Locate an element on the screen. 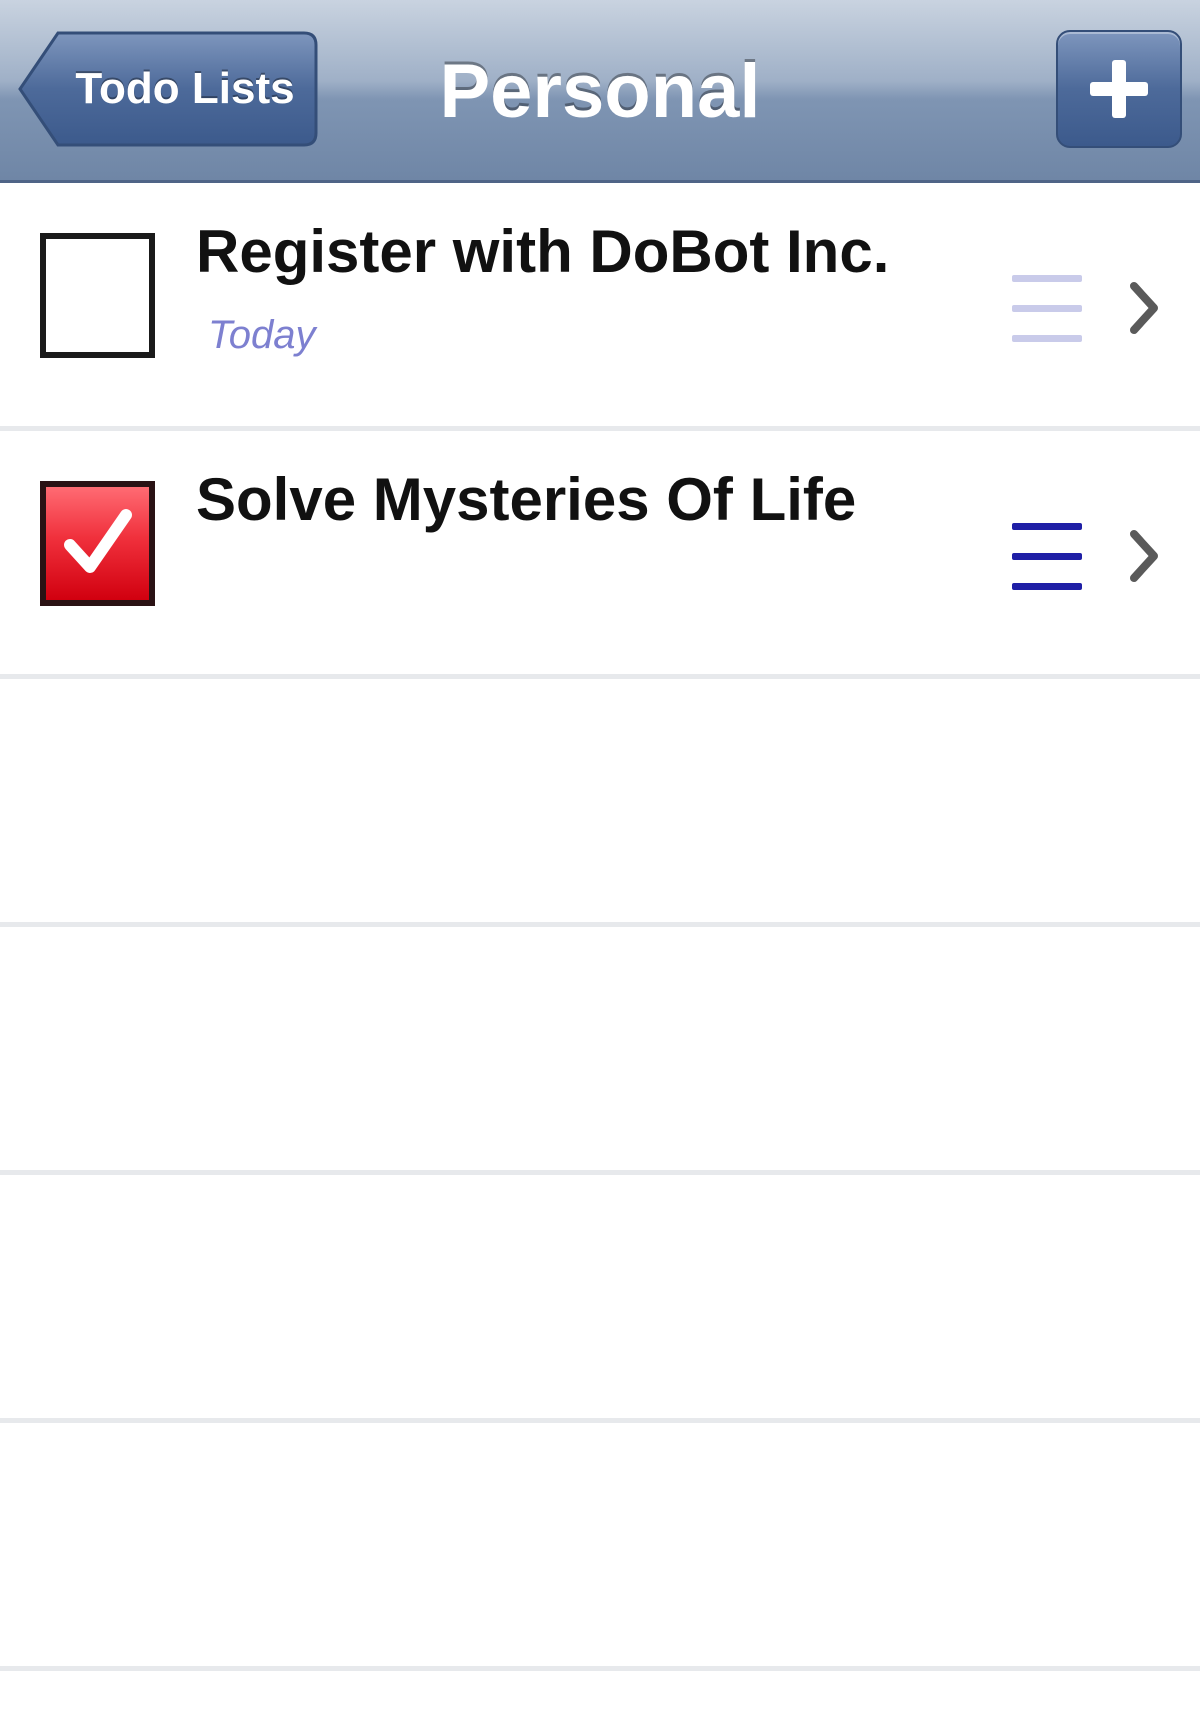  item-title: Register with DoBot Inc. is located at coordinates (543, 251).